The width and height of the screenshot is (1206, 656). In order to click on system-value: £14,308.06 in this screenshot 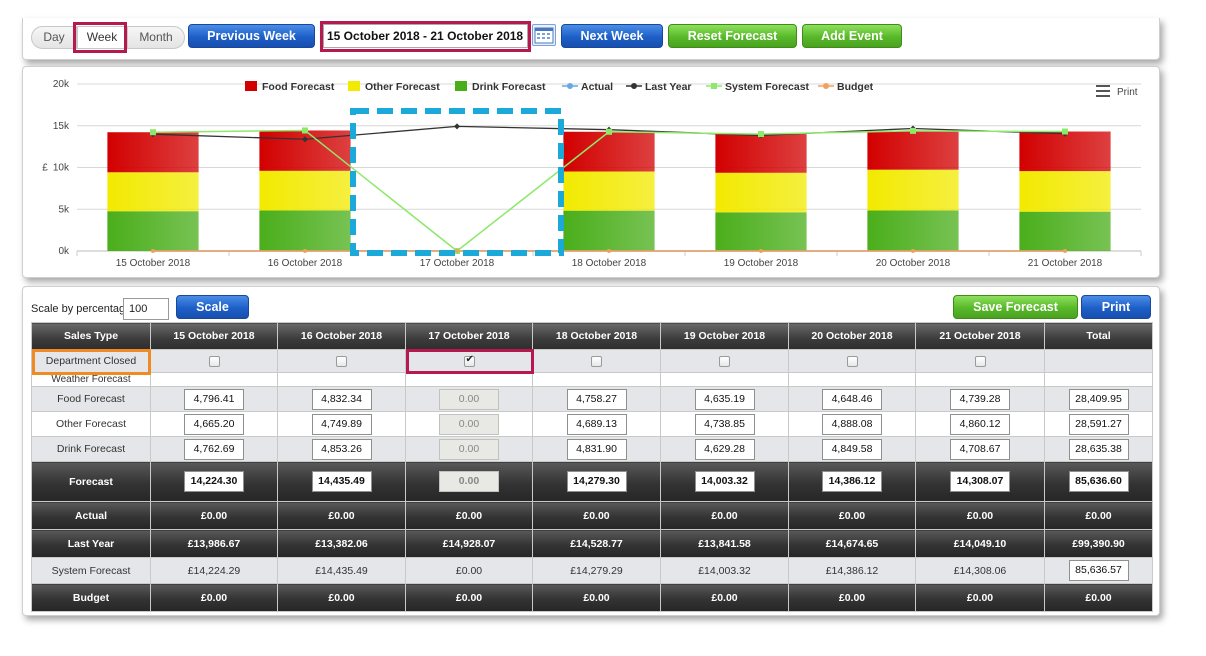, I will do `click(980, 570)`.